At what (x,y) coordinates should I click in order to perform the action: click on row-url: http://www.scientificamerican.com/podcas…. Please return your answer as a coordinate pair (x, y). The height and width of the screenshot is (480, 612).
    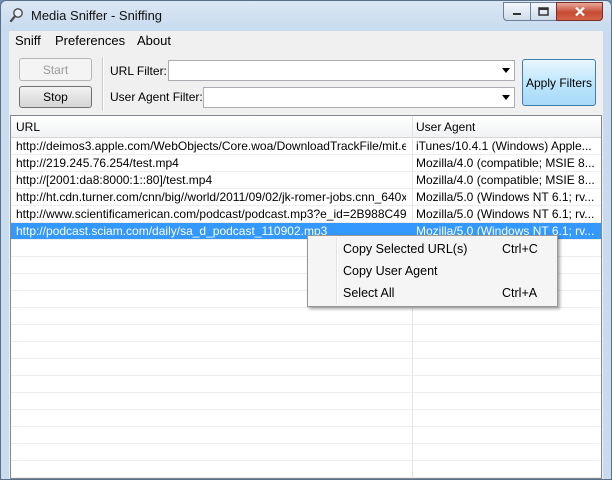
    Looking at the image, I should click on (211, 214).